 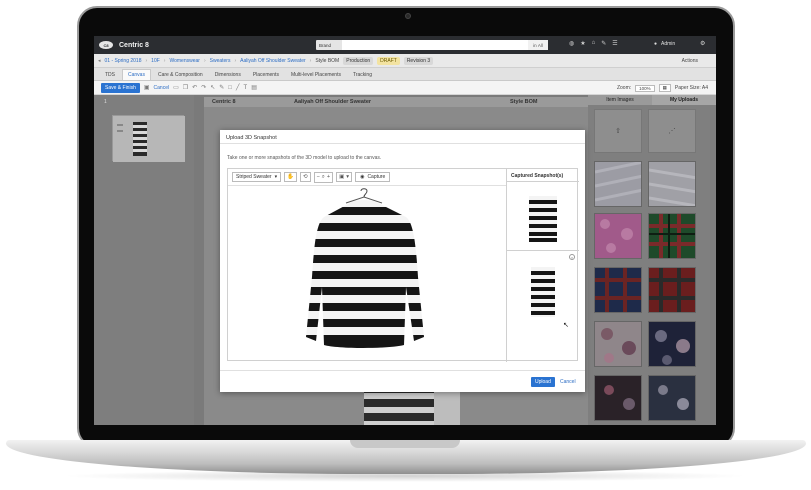 I want to click on cancel-link: Cancel, so click(x=162, y=88).